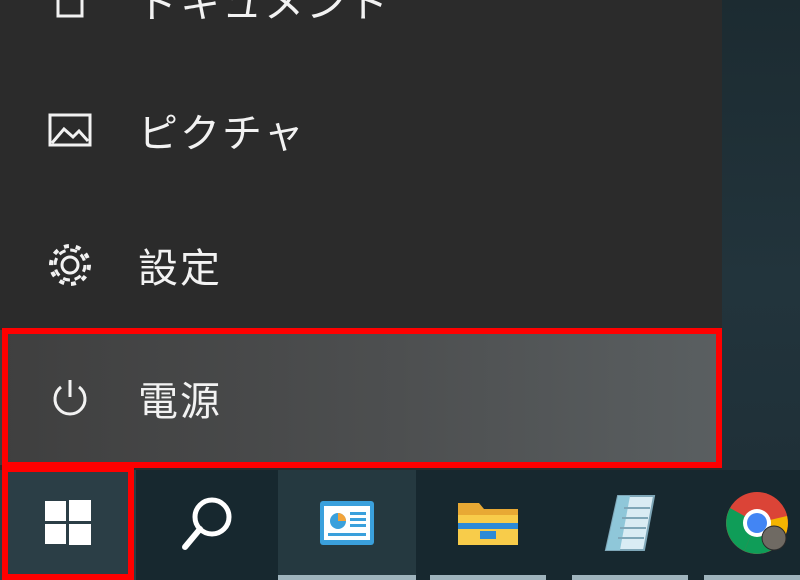 This screenshot has width=800, height=580. I want to click on document-icon, so click(70, 13).